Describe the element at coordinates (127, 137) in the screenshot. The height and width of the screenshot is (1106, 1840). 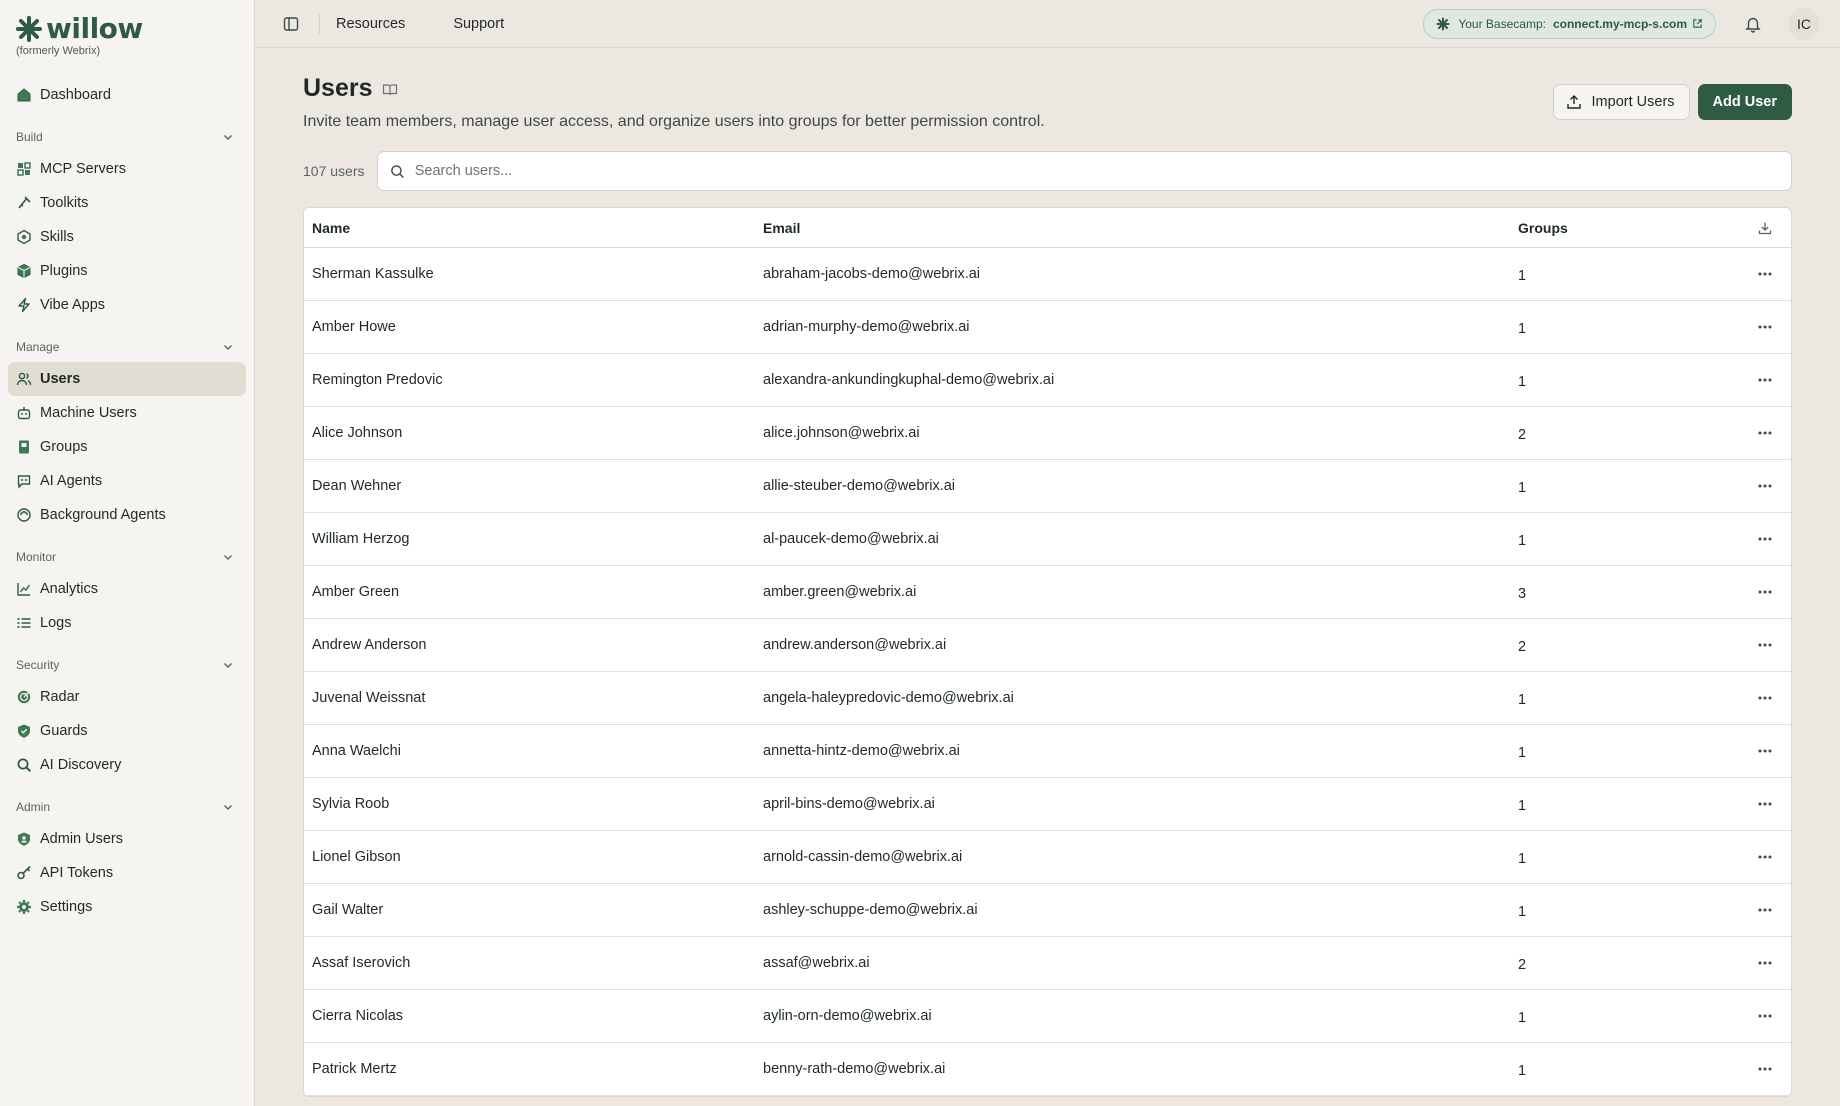
I see `section-build: Build` at that location.